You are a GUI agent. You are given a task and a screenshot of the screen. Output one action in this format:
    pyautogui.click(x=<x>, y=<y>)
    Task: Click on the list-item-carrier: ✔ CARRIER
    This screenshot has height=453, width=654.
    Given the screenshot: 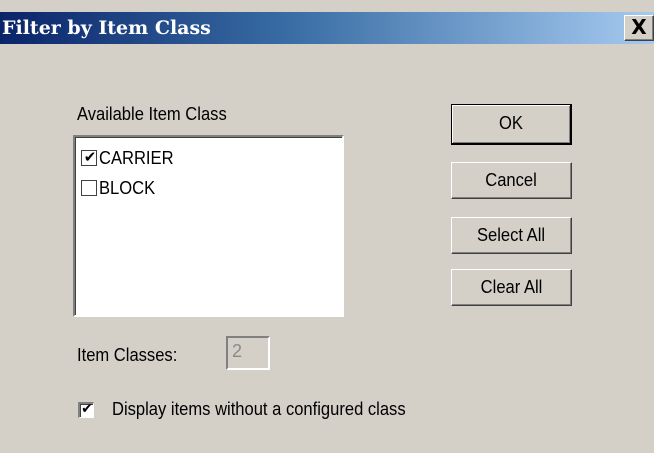 What is the action you would take?
    pyautogui.click(x=130, y=158)
    